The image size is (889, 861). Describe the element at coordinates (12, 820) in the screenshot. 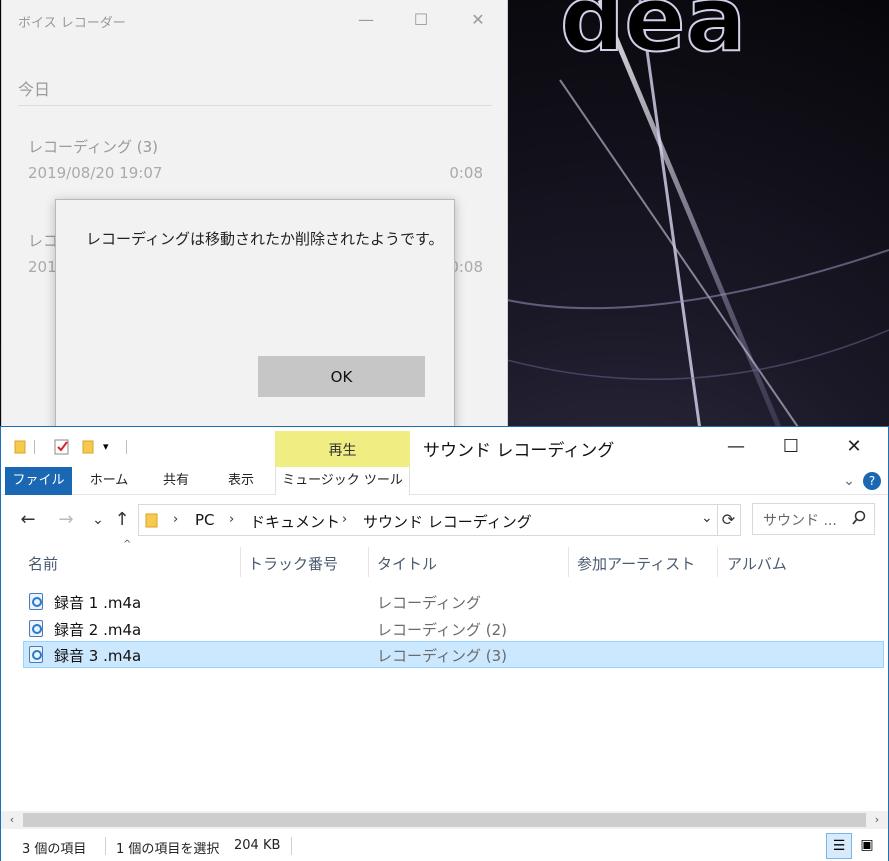

I see `scroll-left-icon: ‹` at that location.